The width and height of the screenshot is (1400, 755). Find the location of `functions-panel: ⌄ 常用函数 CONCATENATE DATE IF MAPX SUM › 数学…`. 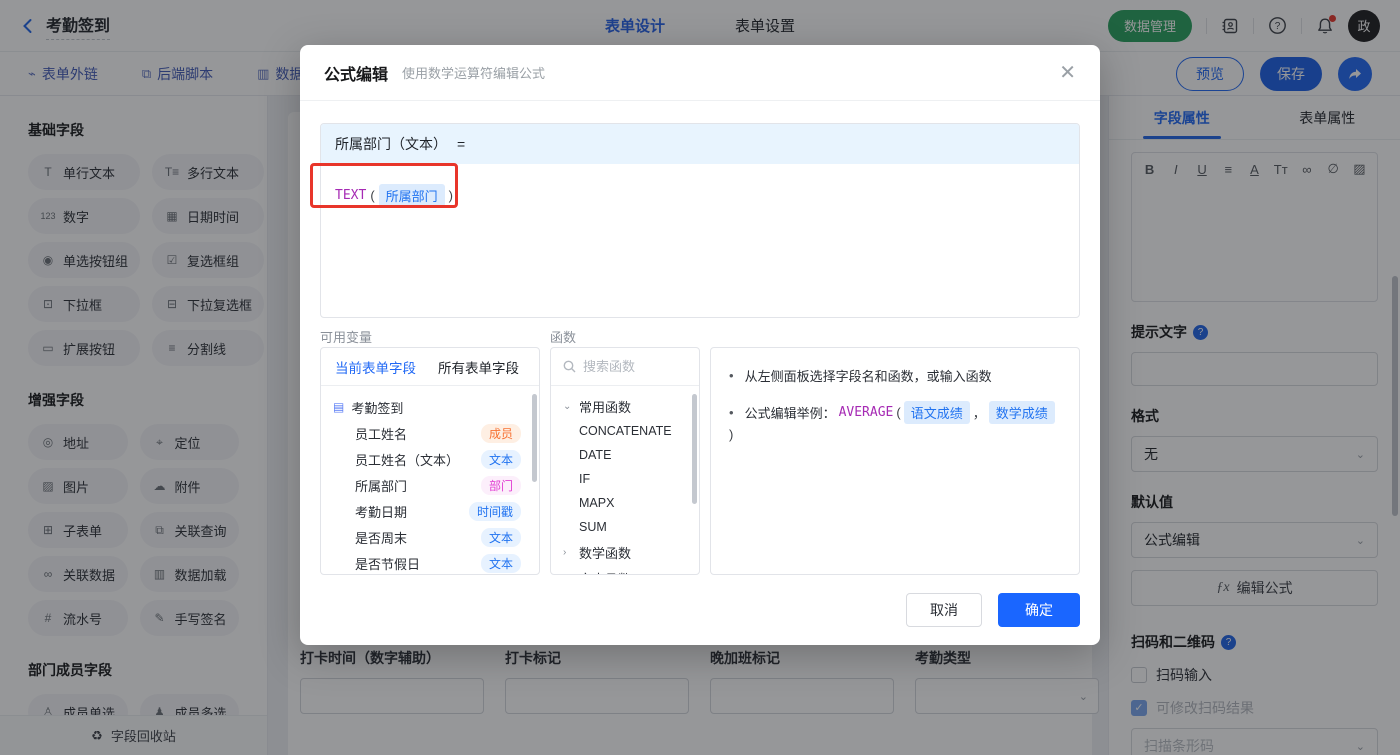

functions-panel: ⌄ 常用函数 CONCATENATE DATE IF MAPX SUM › 数学… is located at coordinates (625, 461).